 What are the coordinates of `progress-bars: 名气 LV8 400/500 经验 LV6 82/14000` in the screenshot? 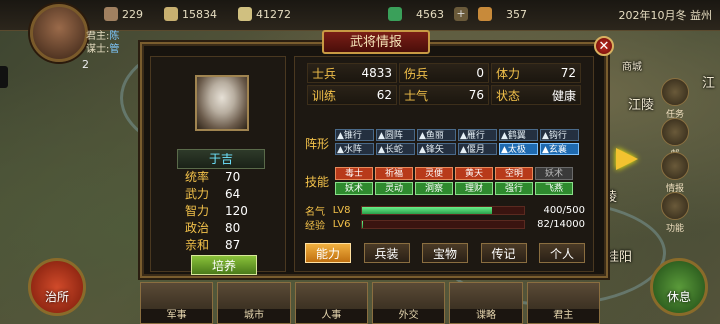 It's located at (445, 217).